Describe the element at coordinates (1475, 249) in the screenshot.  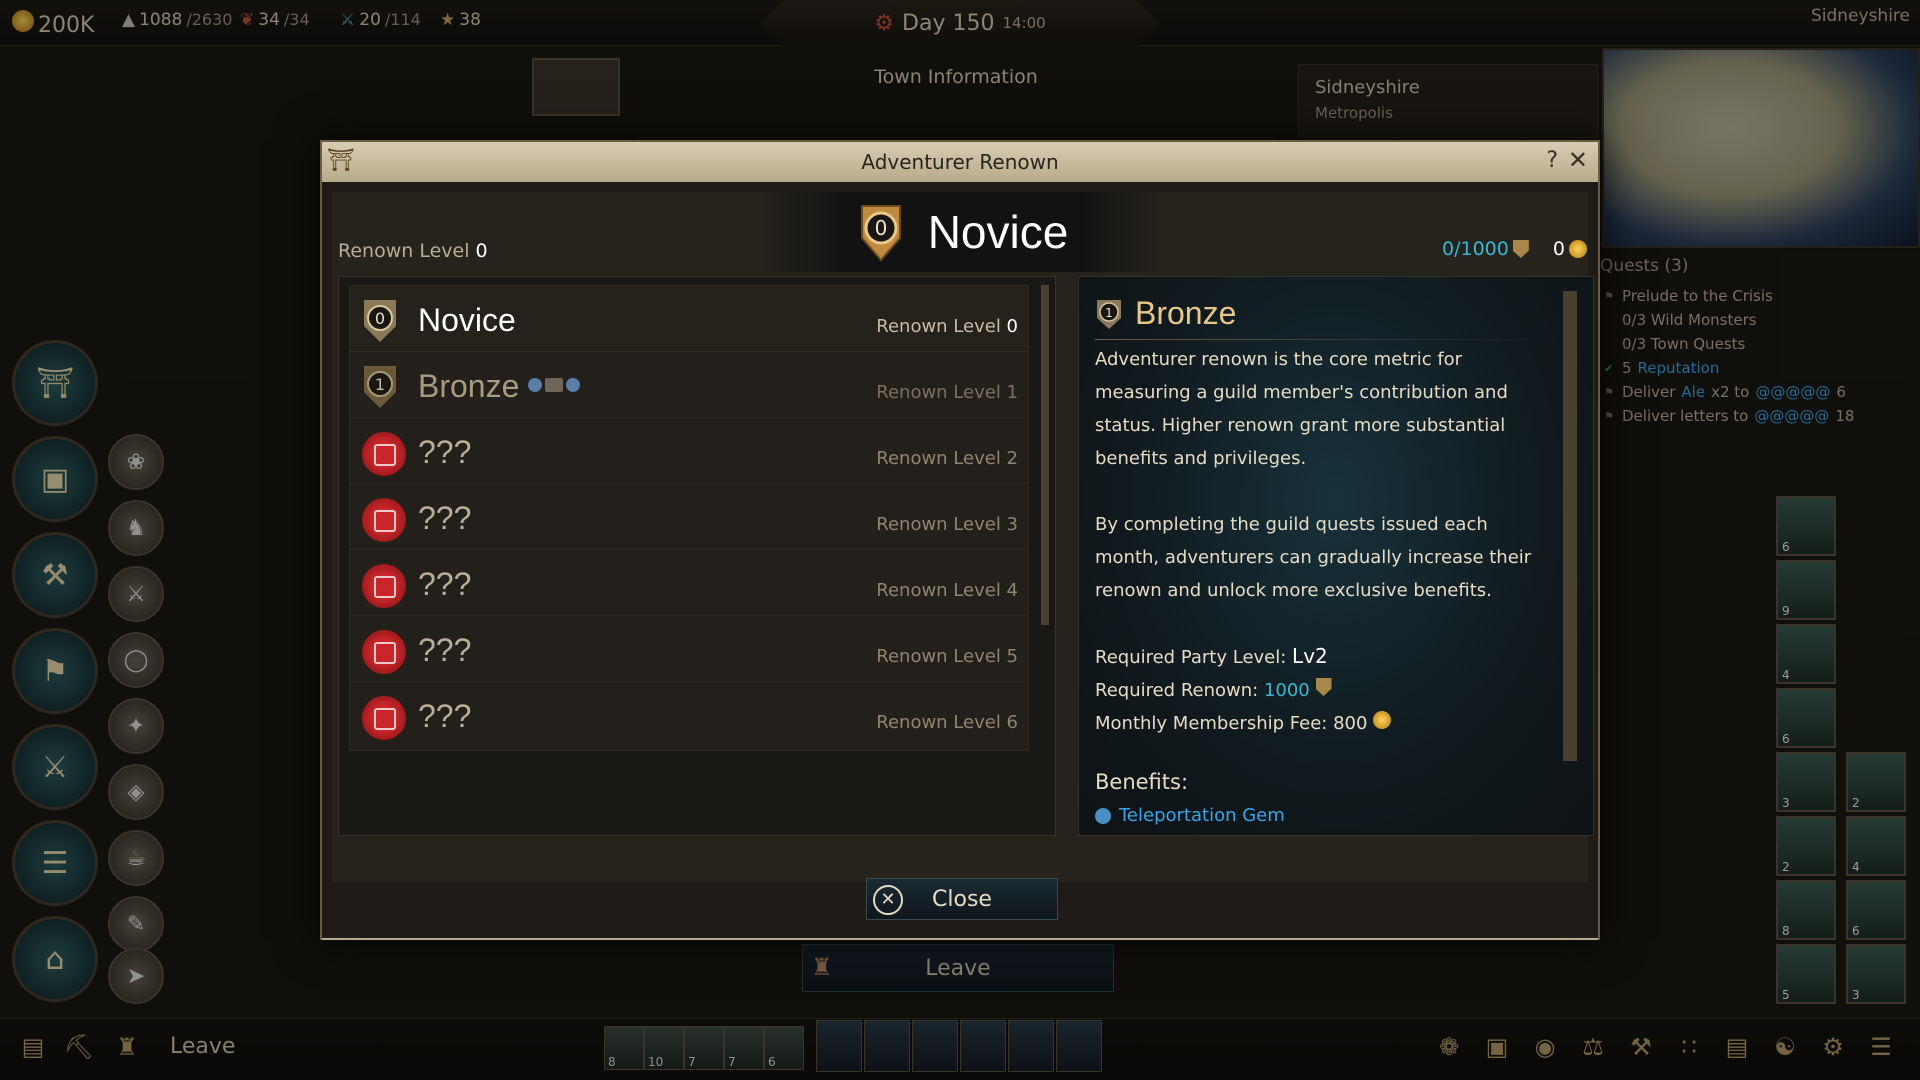
I see `renown-progress-value: 0/1000` at that location.